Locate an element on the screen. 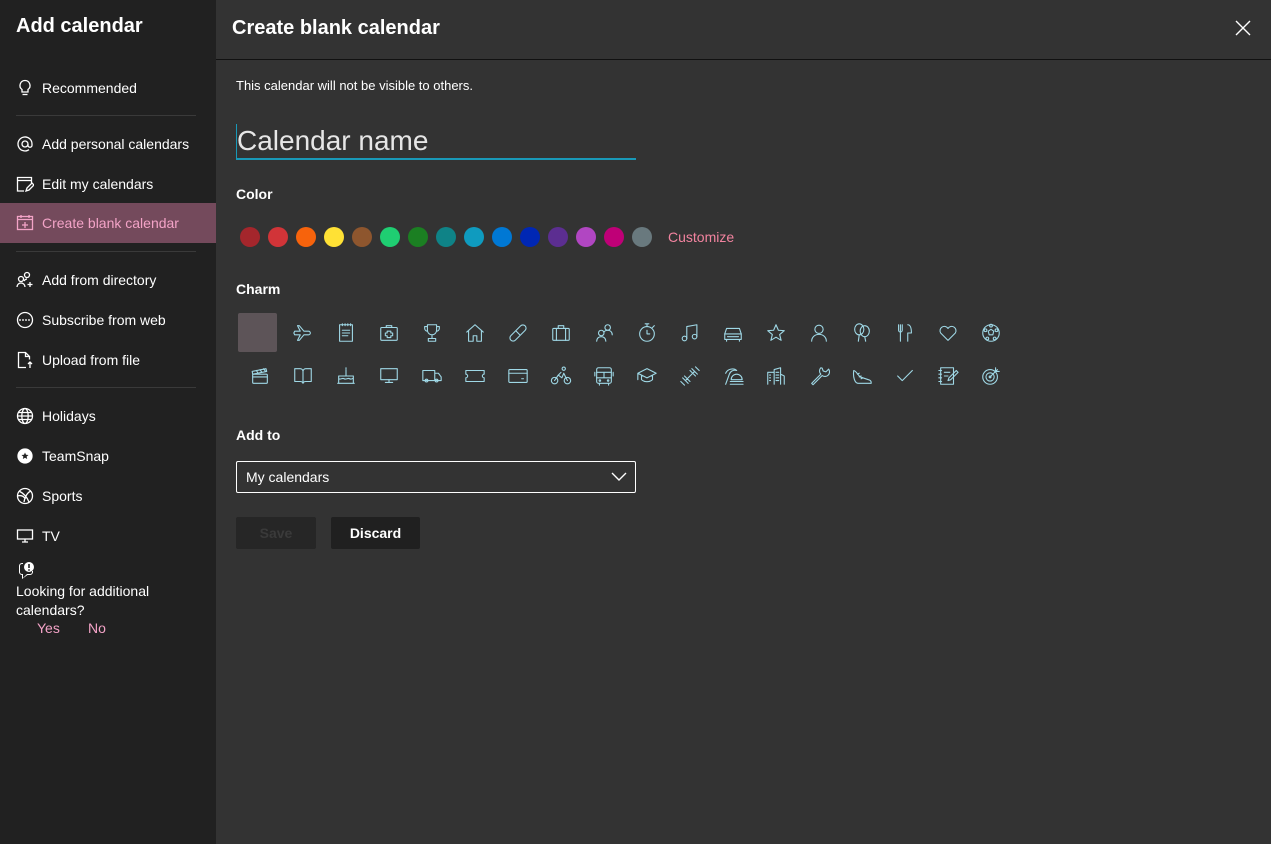 This screenshot has width=1271, height=844. charm-target is located at coordinates (990, 376).